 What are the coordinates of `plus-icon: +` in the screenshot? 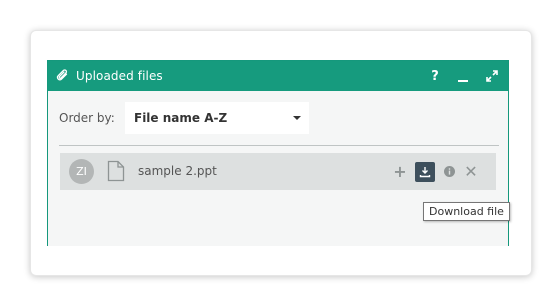 It's located at (400, 171).